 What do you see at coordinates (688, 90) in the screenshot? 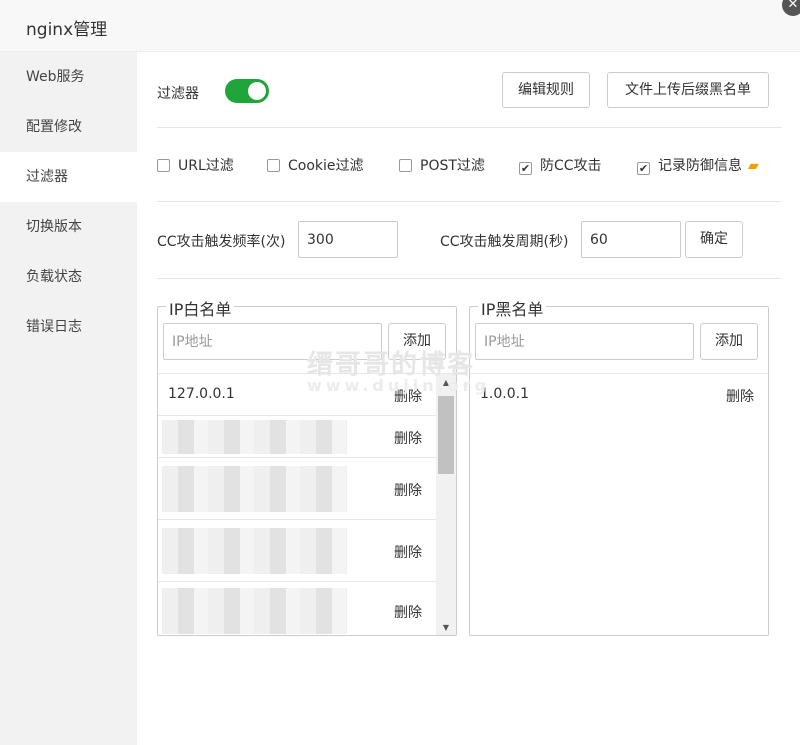
I see `upload-suffix-blacklist-button: 文件上传后缀黑名单` at bounding box center [688, 90].